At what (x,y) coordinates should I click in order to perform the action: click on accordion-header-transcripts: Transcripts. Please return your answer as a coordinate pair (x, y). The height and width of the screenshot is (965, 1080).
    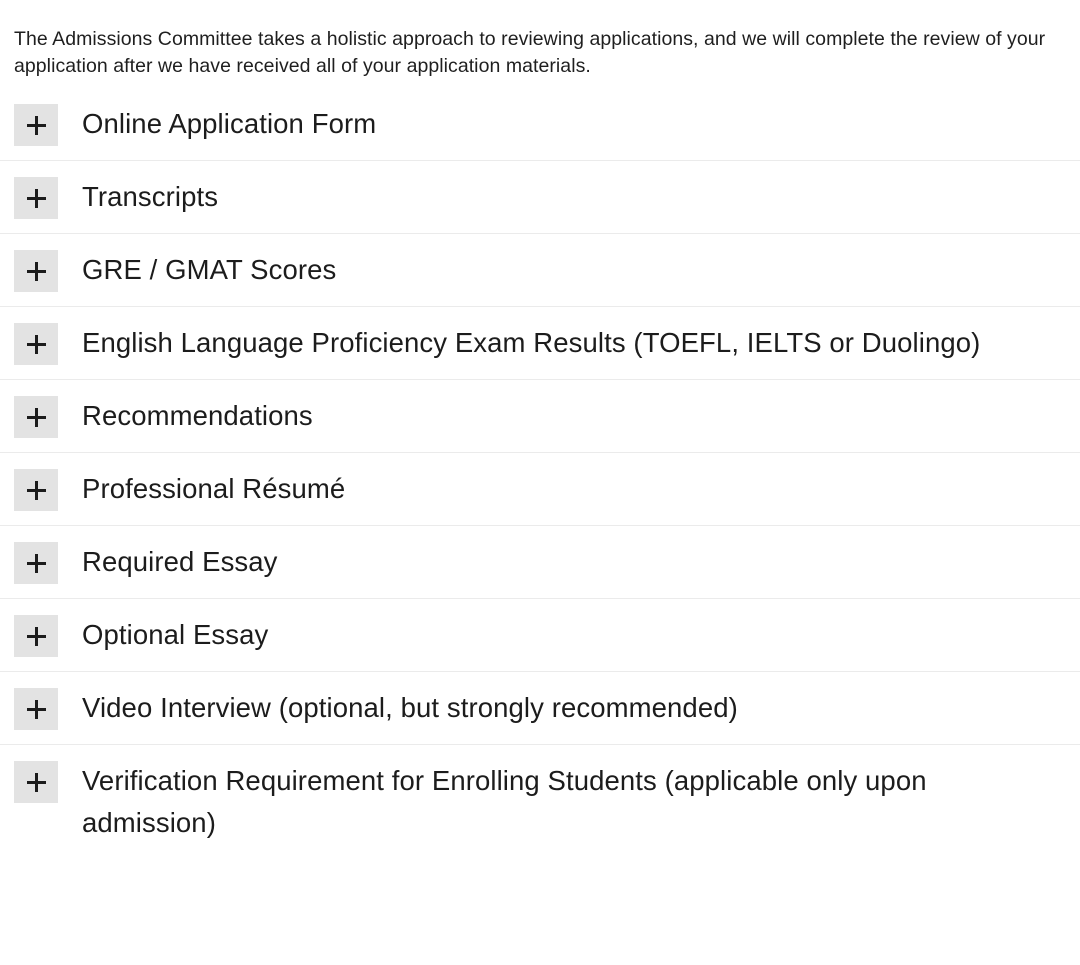
    Looking at the image, I should click on (540, 197).